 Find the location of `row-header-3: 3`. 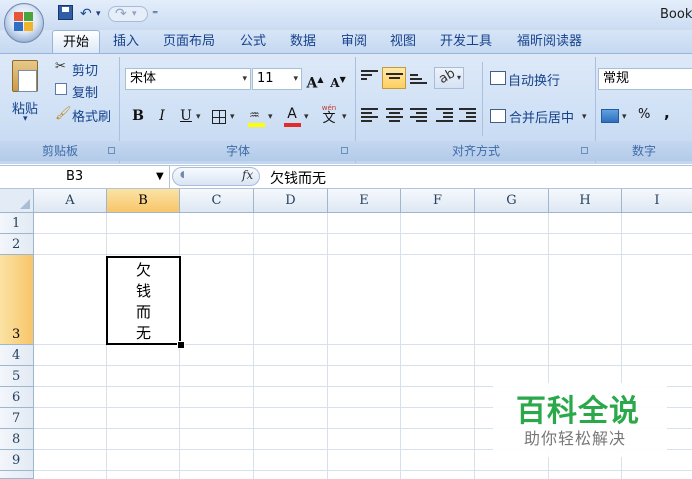

row-header-3: 3 is located at coordinates (17, 300).